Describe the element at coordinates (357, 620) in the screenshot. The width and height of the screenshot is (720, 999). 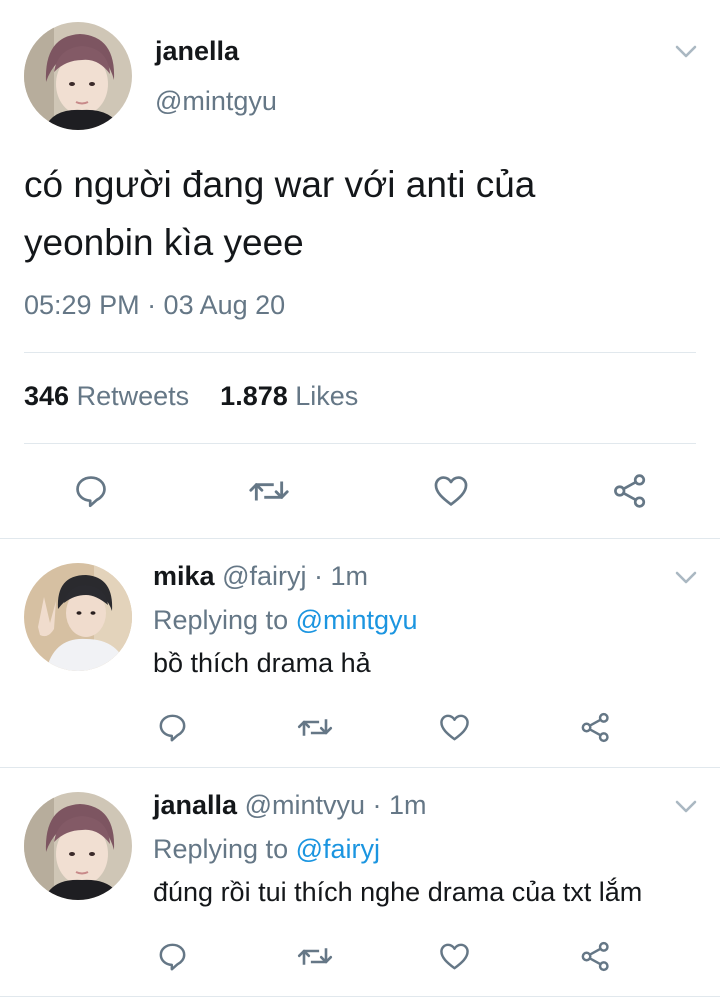
I see `replying-to-link: @mintgyu` at that location.